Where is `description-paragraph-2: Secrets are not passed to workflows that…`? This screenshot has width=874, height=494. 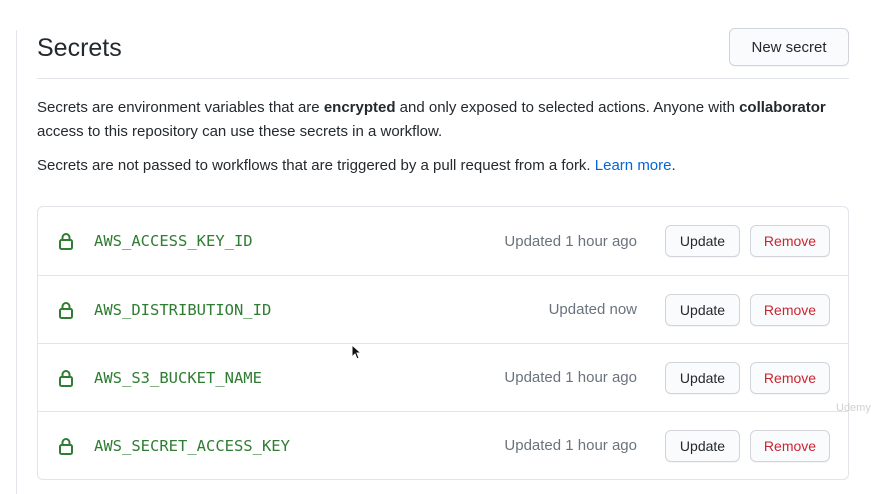 description-paragraph-2: Secrets are not passed to workflows that… is located at coordinates (356, 165).